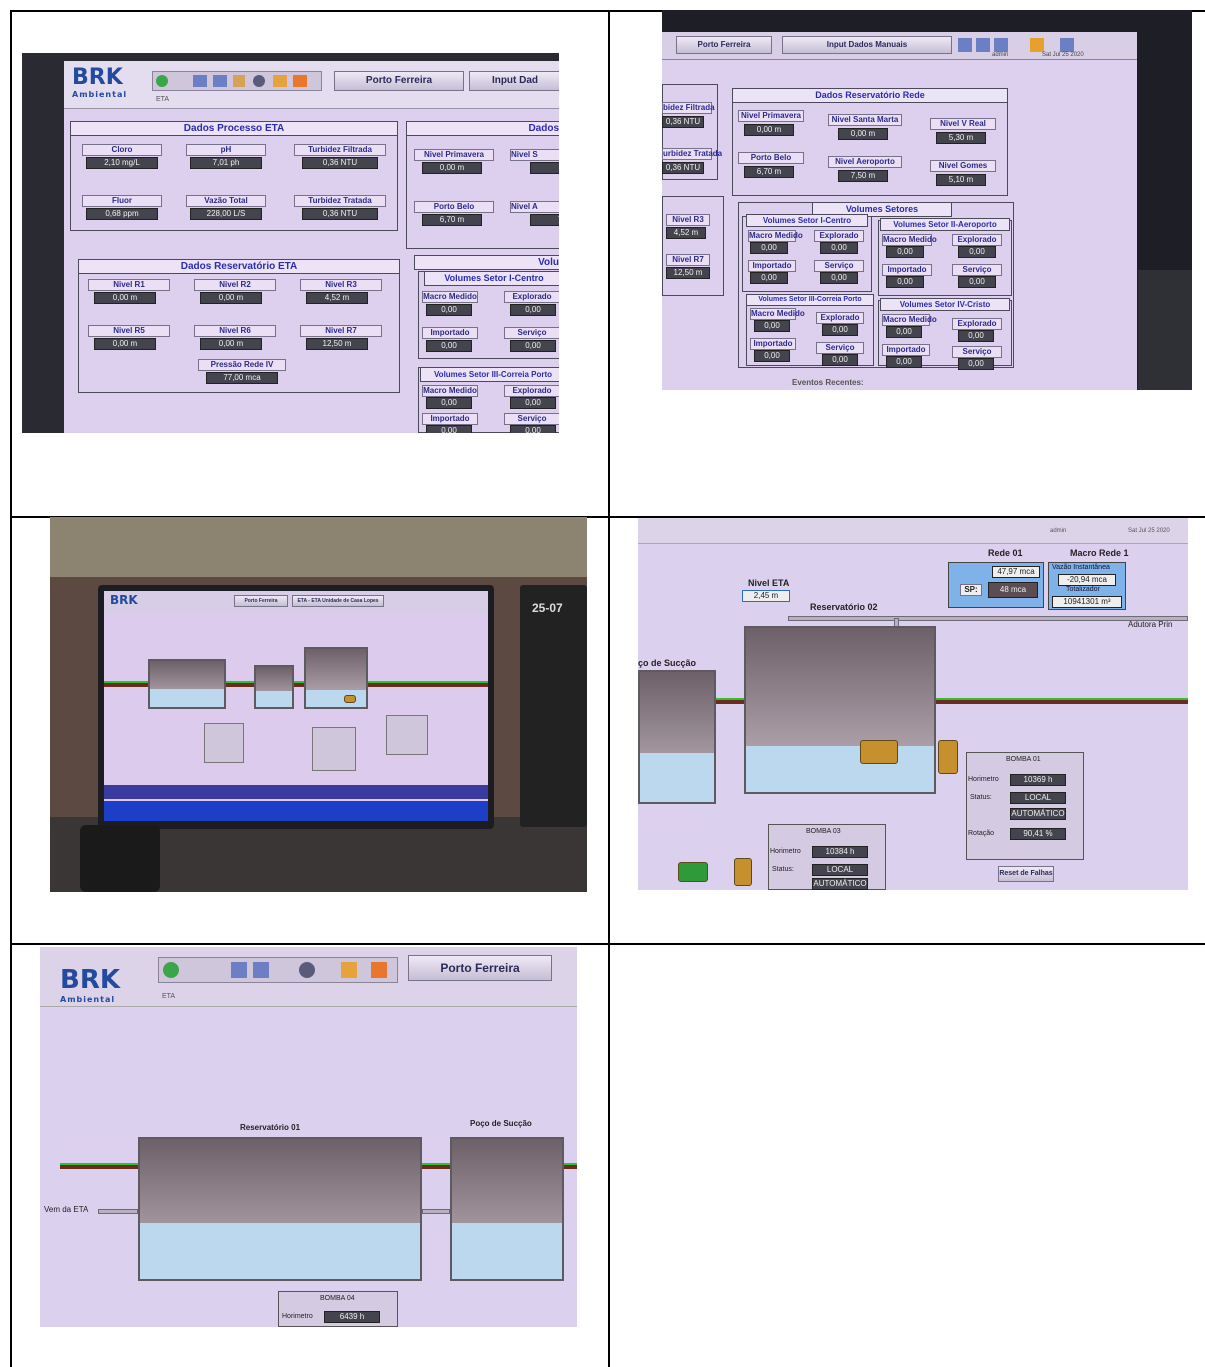  I want to click on value-ph: 7,01 ph, so click(226, 163).